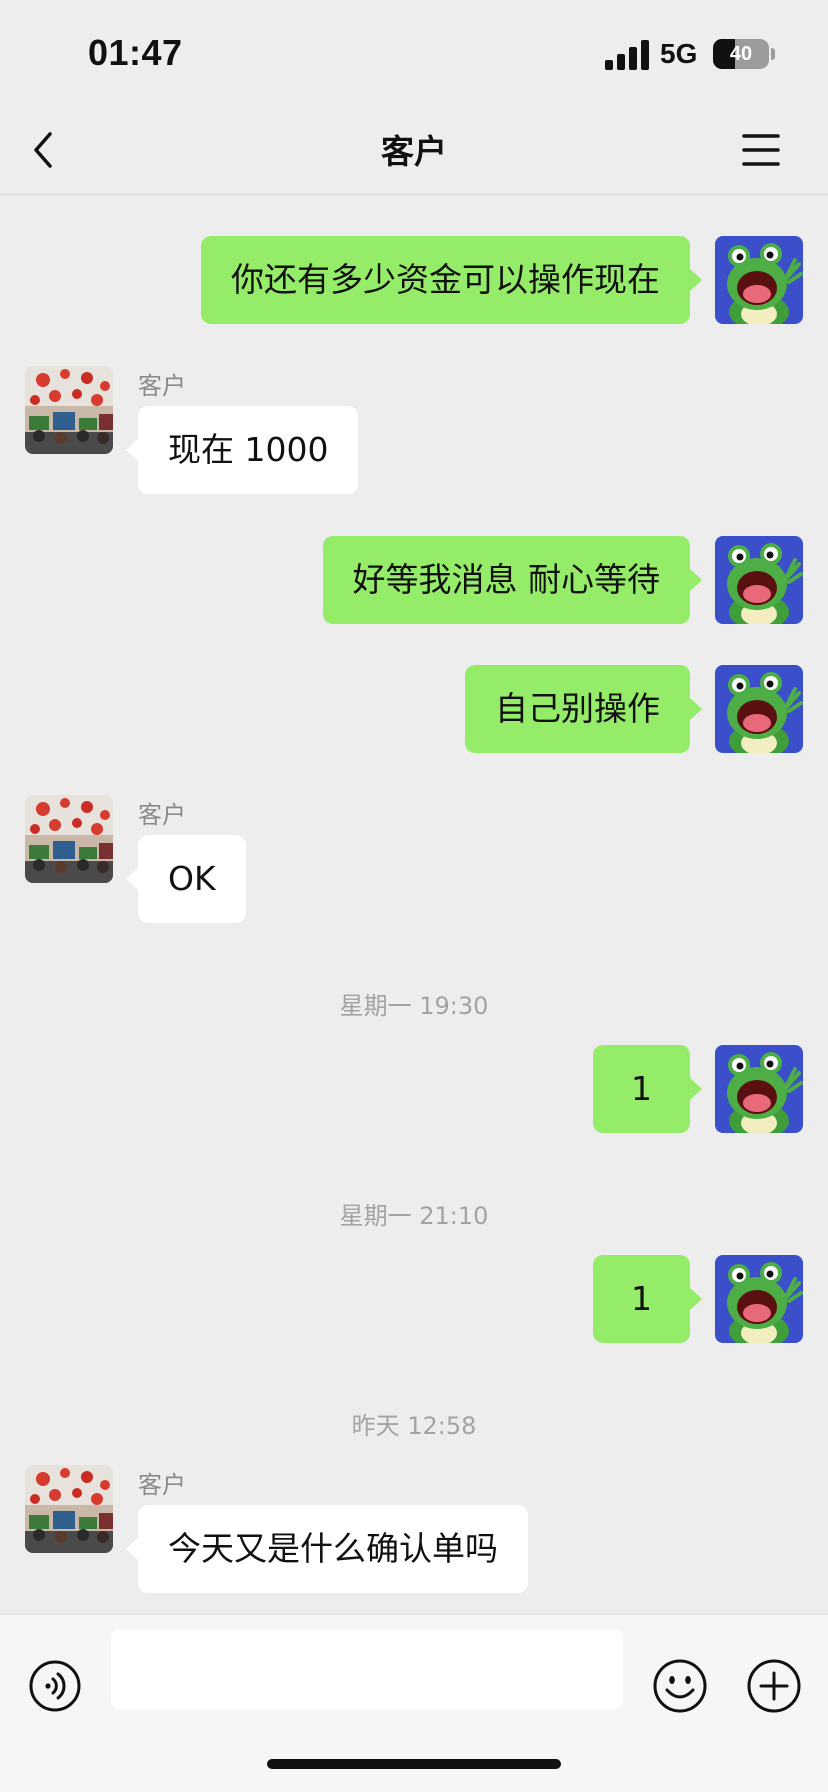 The image size is (828, 1792). What do you see at coordinates (186, 879) in the screenshot?
I see `message-bubble: OK` at bounding box center [186, 879].